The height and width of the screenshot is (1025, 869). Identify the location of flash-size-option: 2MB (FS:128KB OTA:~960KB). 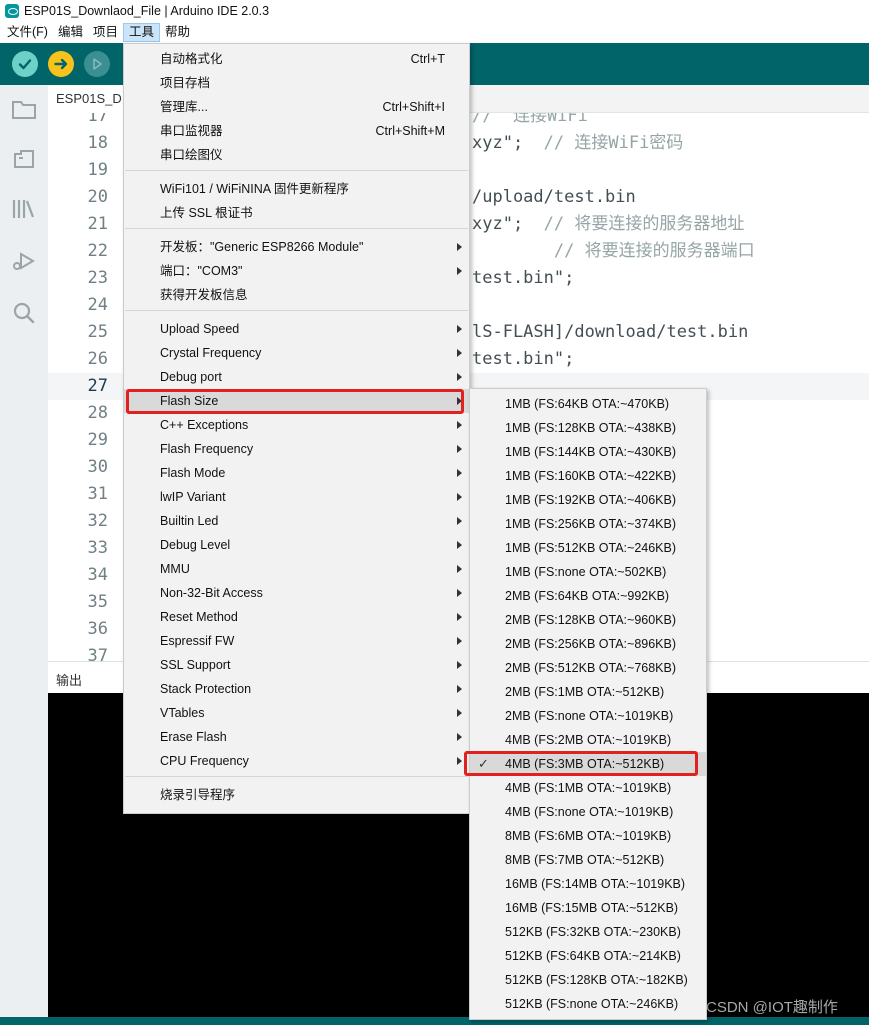
(588, 620).